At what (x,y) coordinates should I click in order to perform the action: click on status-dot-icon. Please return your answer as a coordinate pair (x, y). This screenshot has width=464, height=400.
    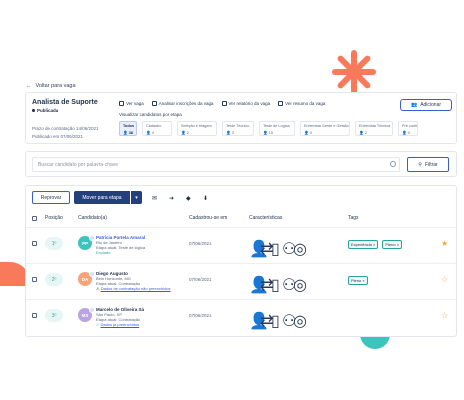
    Looking at the image, I should click on (33, 110).